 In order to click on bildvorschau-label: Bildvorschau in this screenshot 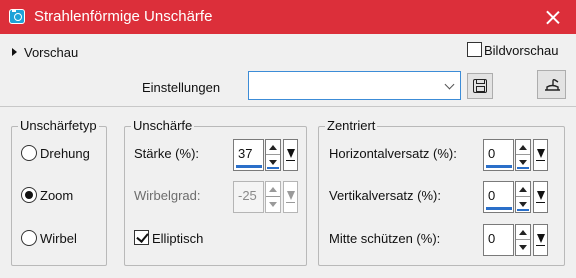, I will do `click(521, 50)`.